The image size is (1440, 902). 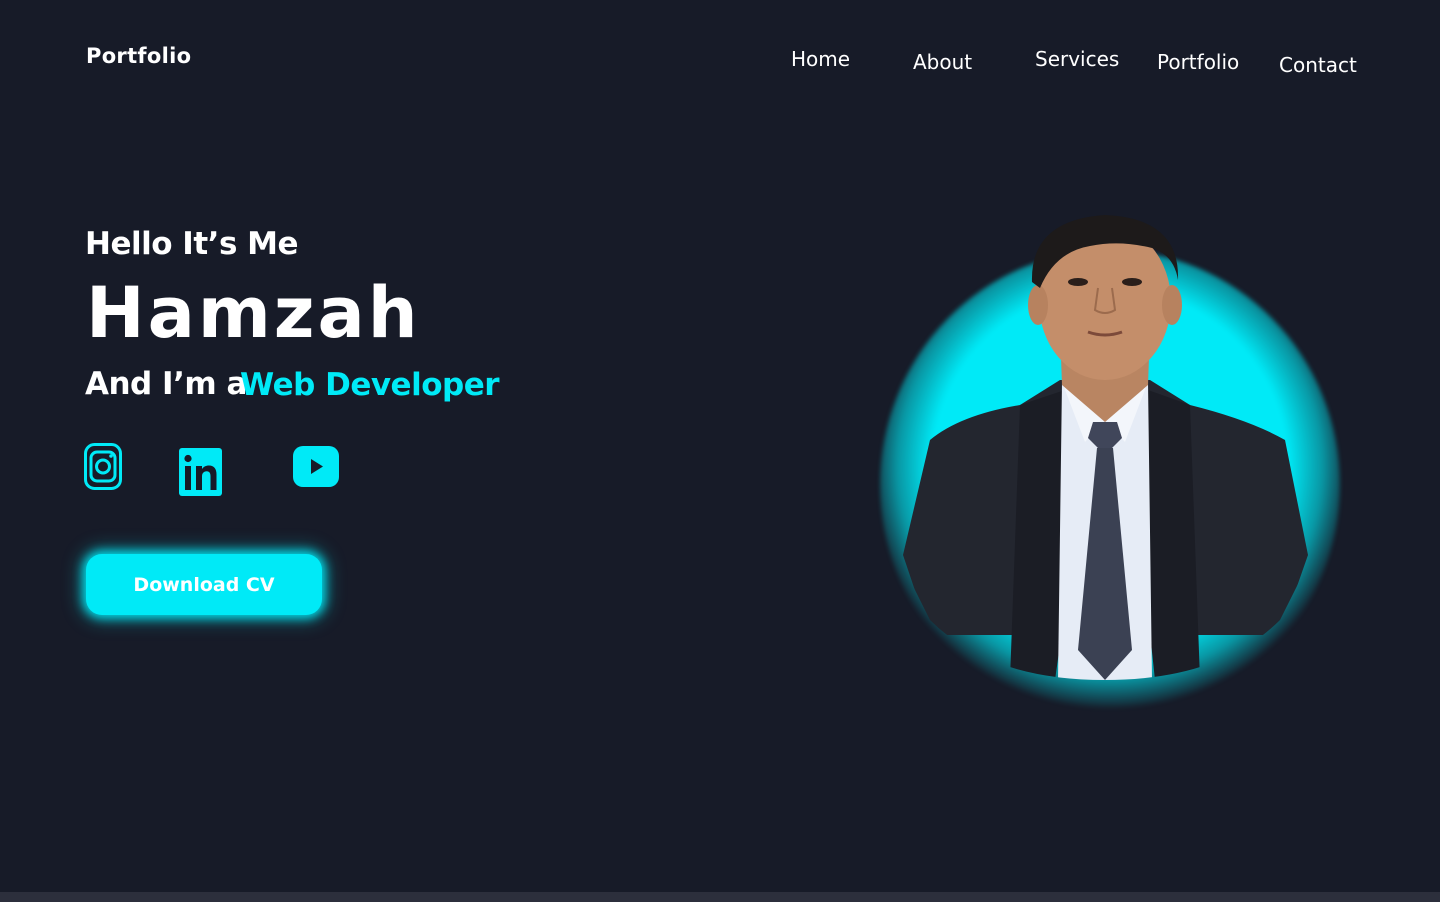 I want to click on download-cv-button: Download CV, so click(x=204, y=584).